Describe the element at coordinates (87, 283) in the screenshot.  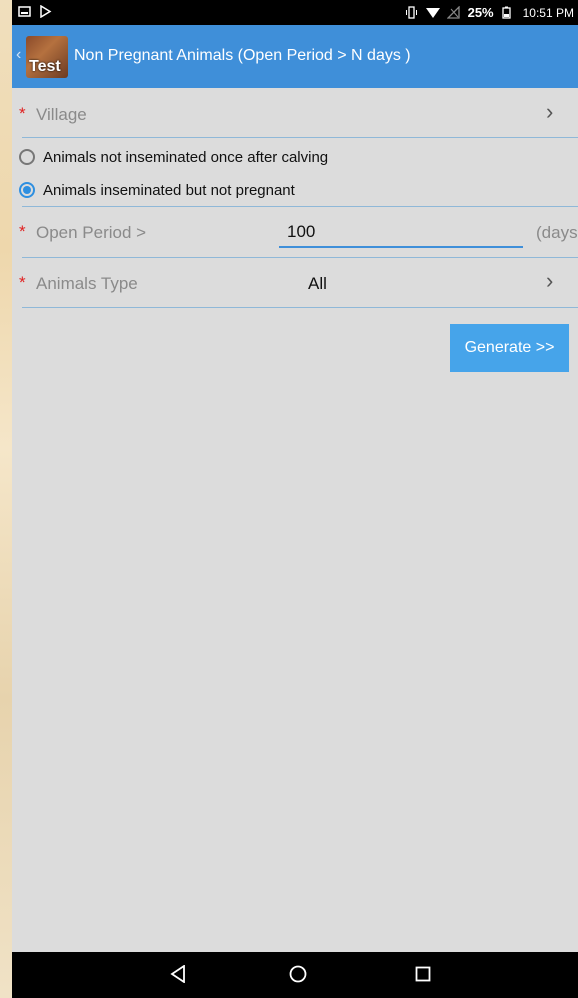
I see `animals-type-label: Animals Type` at that location.